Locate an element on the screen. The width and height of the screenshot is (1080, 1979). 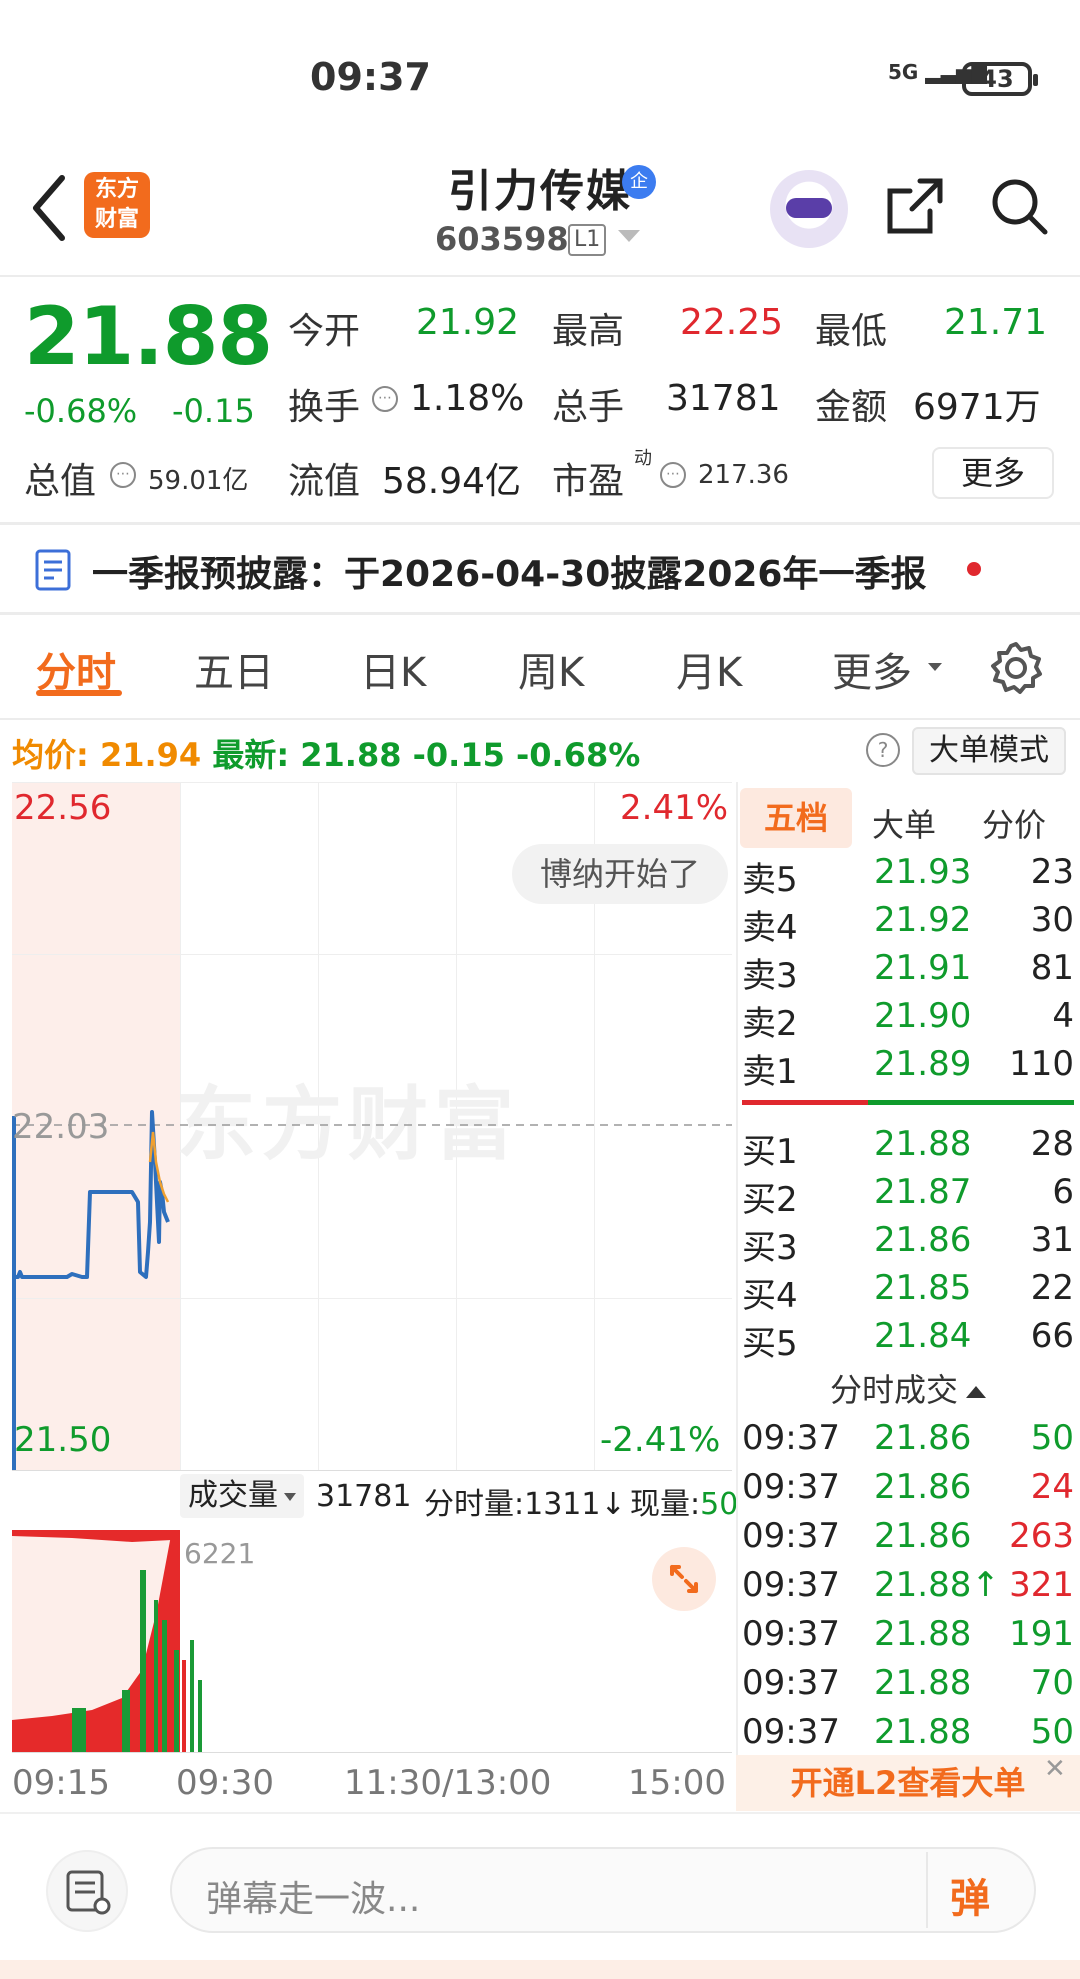
bid-label: 买5 is located at coordinates (770, 1344).